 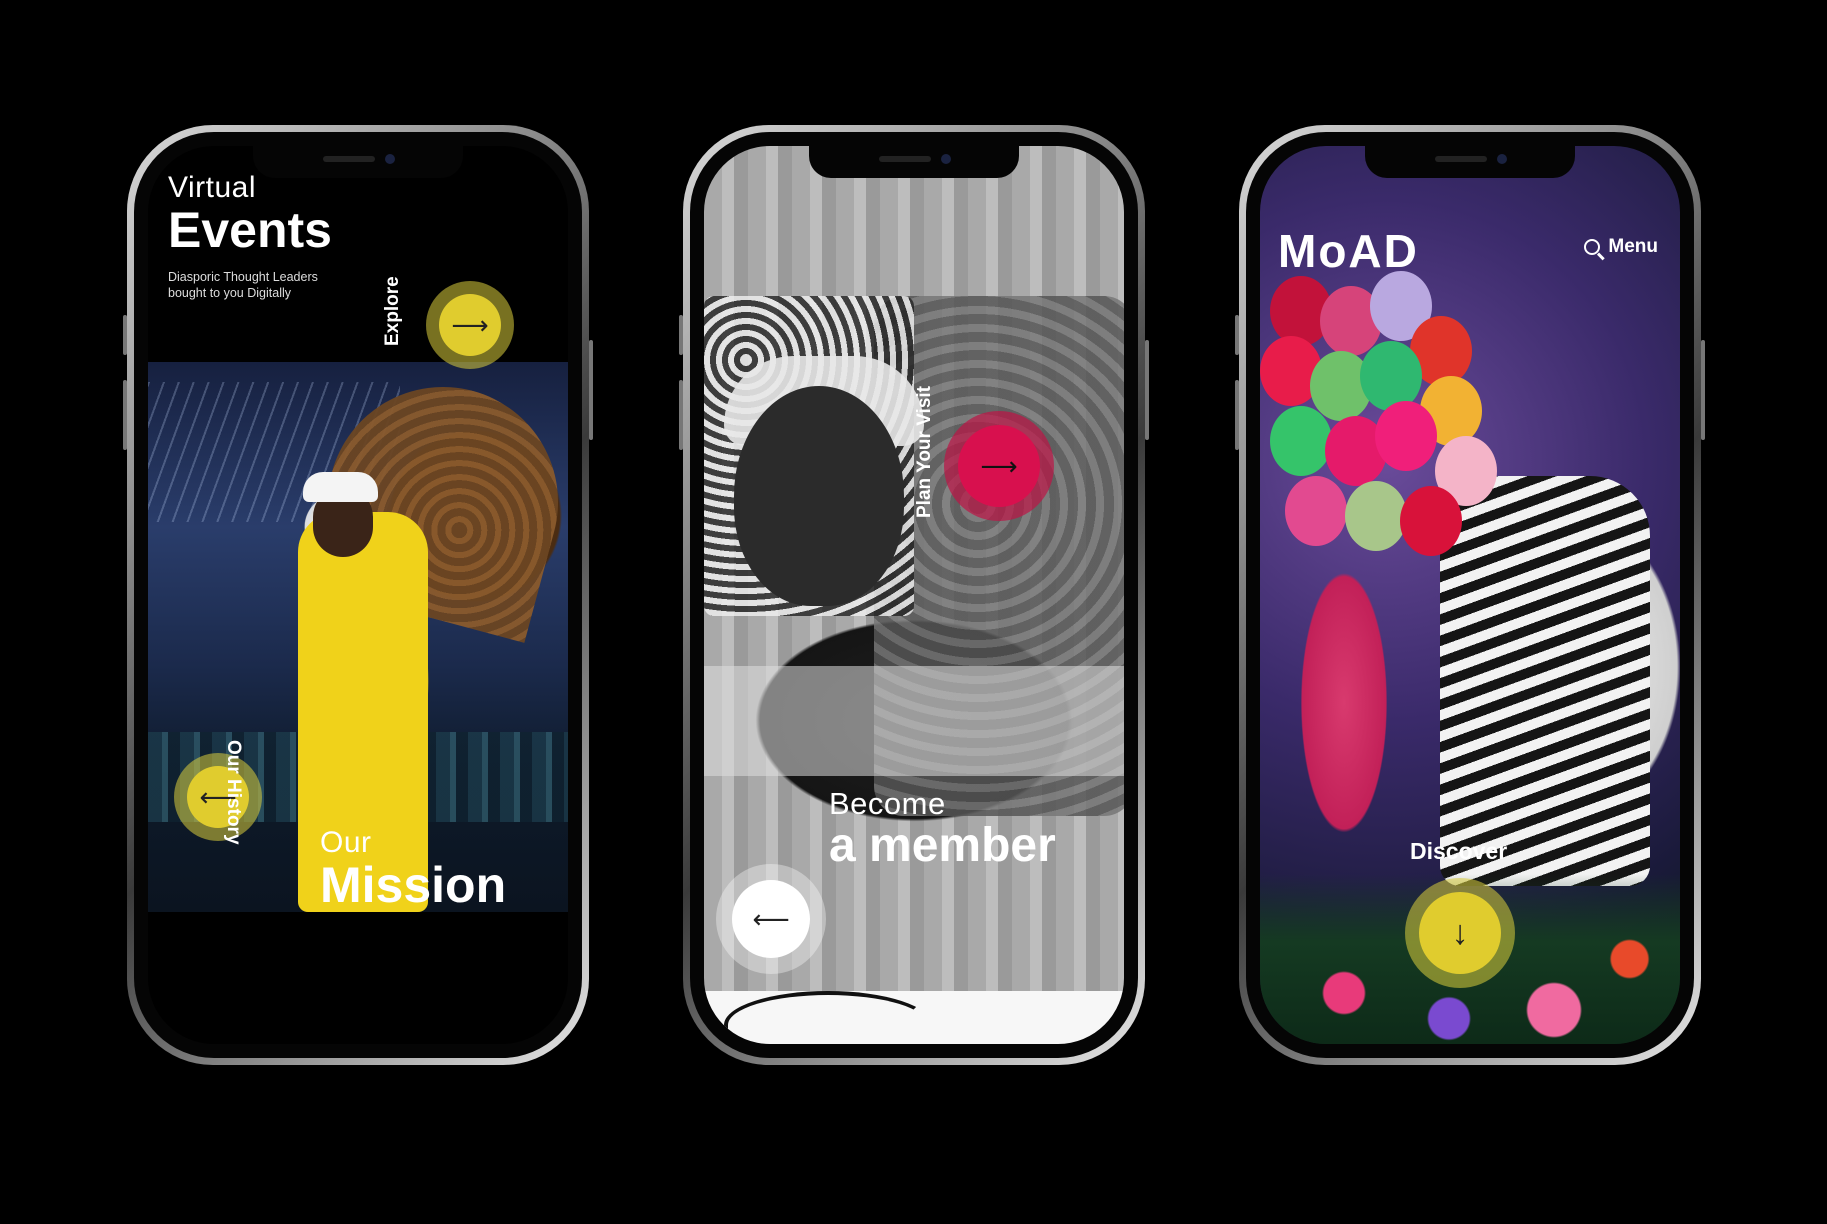 I want to click on menu-button: Menu, so click(x=1621, y=247).